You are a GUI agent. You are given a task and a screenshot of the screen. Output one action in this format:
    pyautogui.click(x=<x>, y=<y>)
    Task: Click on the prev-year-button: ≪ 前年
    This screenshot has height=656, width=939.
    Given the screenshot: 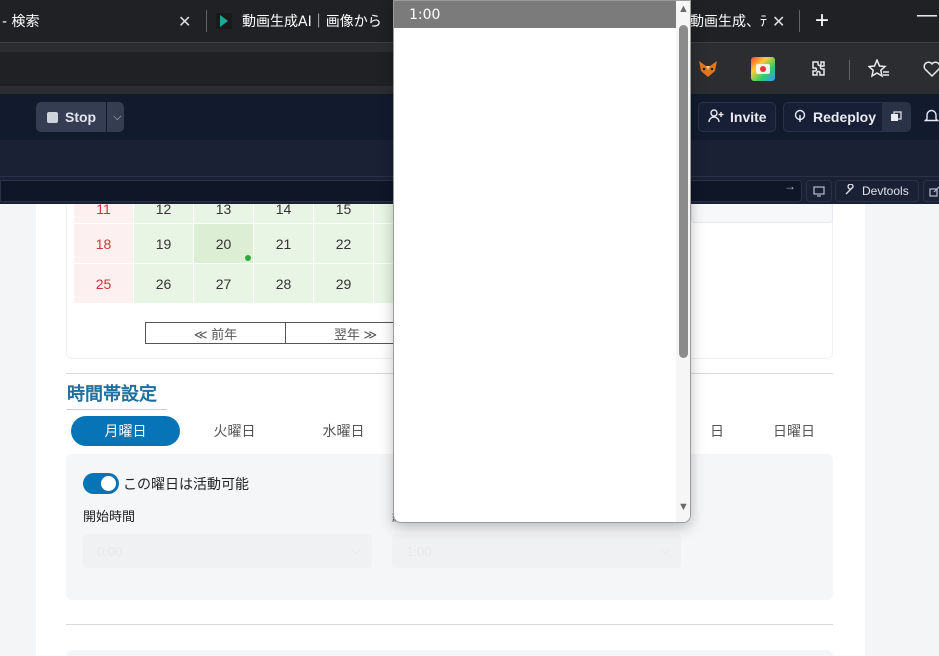 What is the action you would take?
    pyautogui.click(x=215, y=333)
    